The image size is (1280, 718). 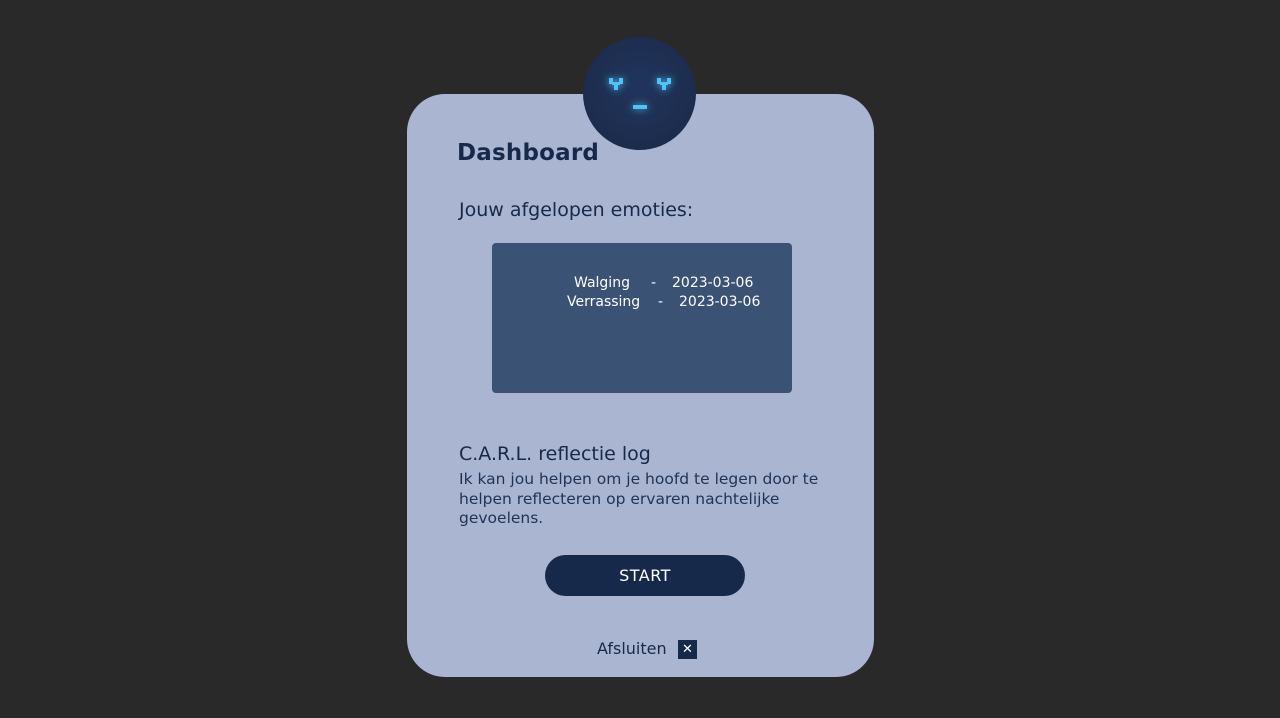 I want to click on reflection-log-heading: C.A.R.L. reflectie log, so click(x=555, y=454).